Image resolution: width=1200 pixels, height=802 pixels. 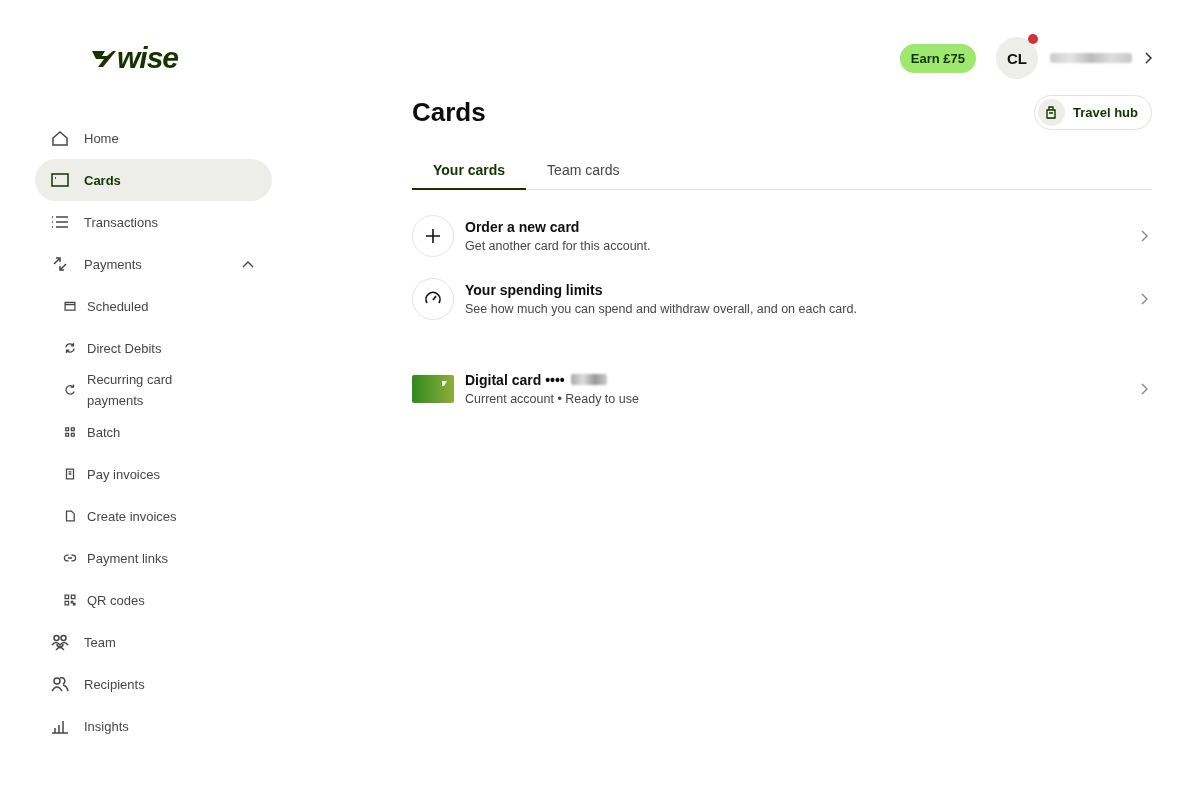 I want to click on team-icon, so click(x=60, y=642).